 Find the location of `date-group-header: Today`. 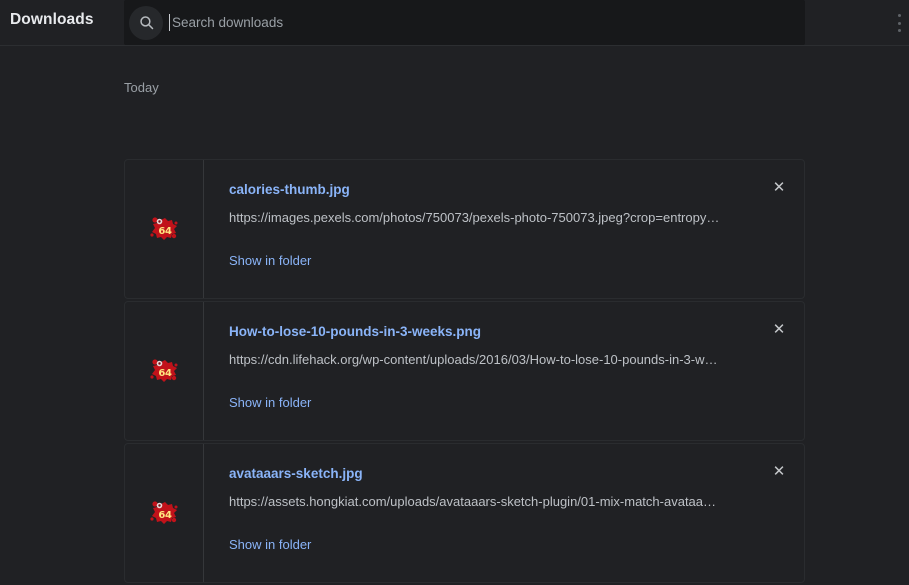

date-group-header: Today is located at coordinates (141, 87).